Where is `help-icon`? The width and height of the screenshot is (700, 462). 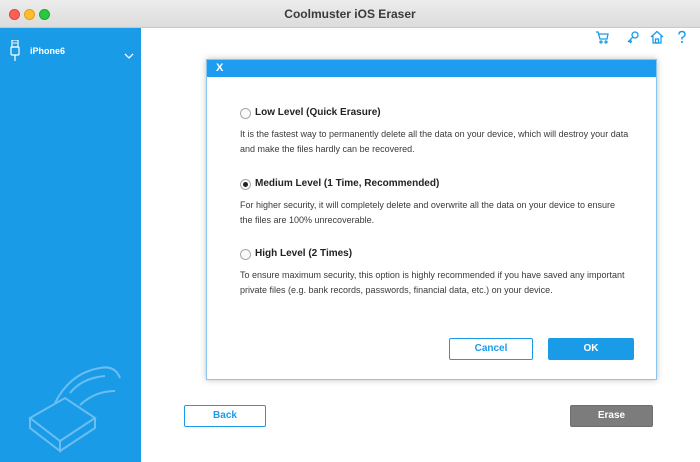 help-icon is located at coordinates (682, 37).